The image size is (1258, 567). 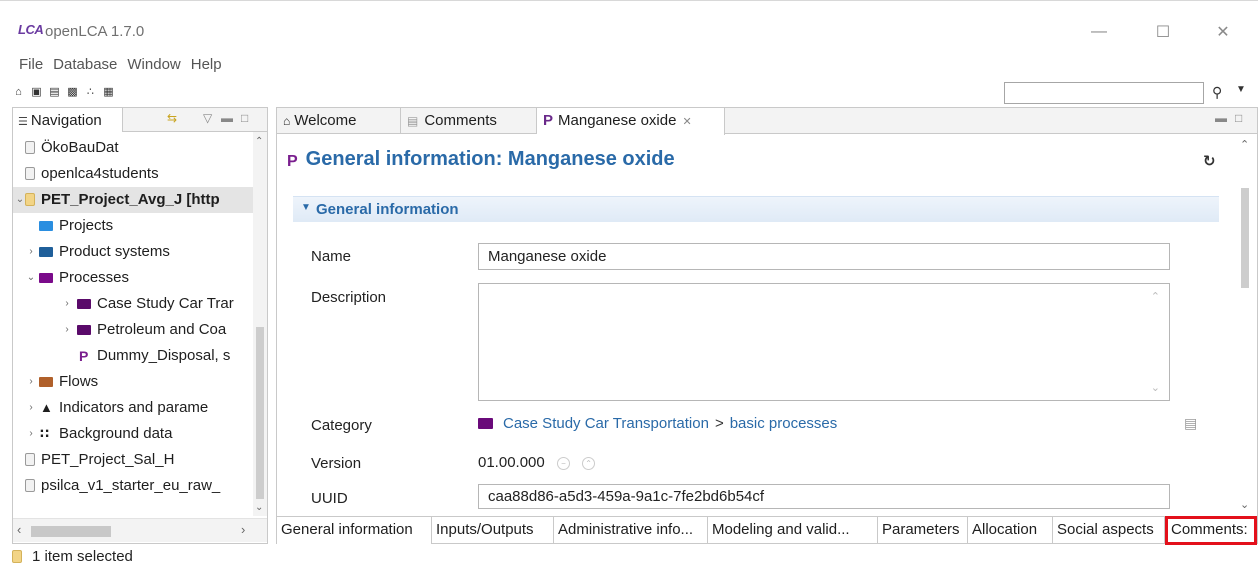 What do you see at coordinates (133, 356) in the screenshot?
I see `tree-item-dummy-disposal: P Dummy_Disposal, s` at bounding box center [133, 356].